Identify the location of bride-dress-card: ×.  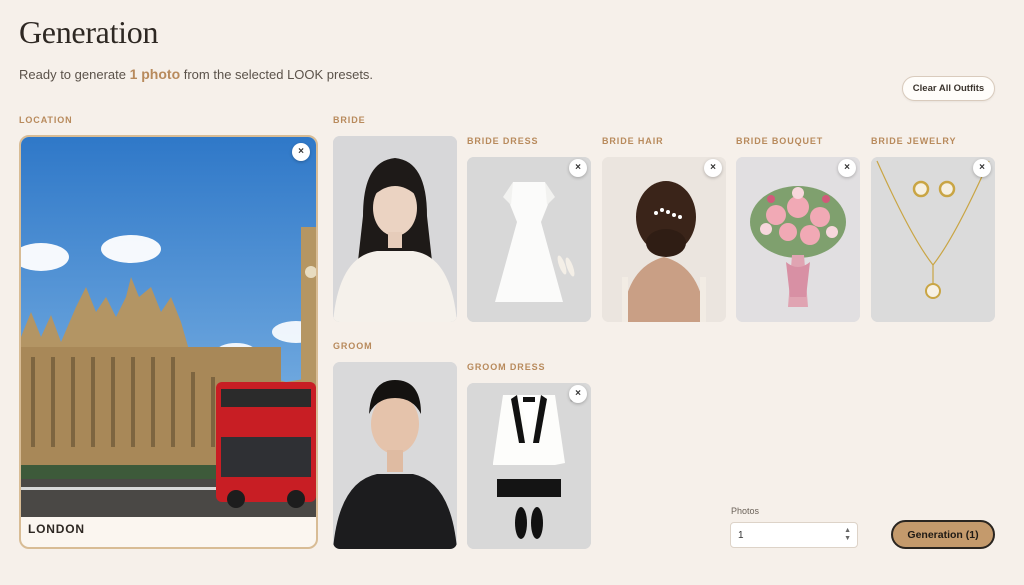
(529, 239).